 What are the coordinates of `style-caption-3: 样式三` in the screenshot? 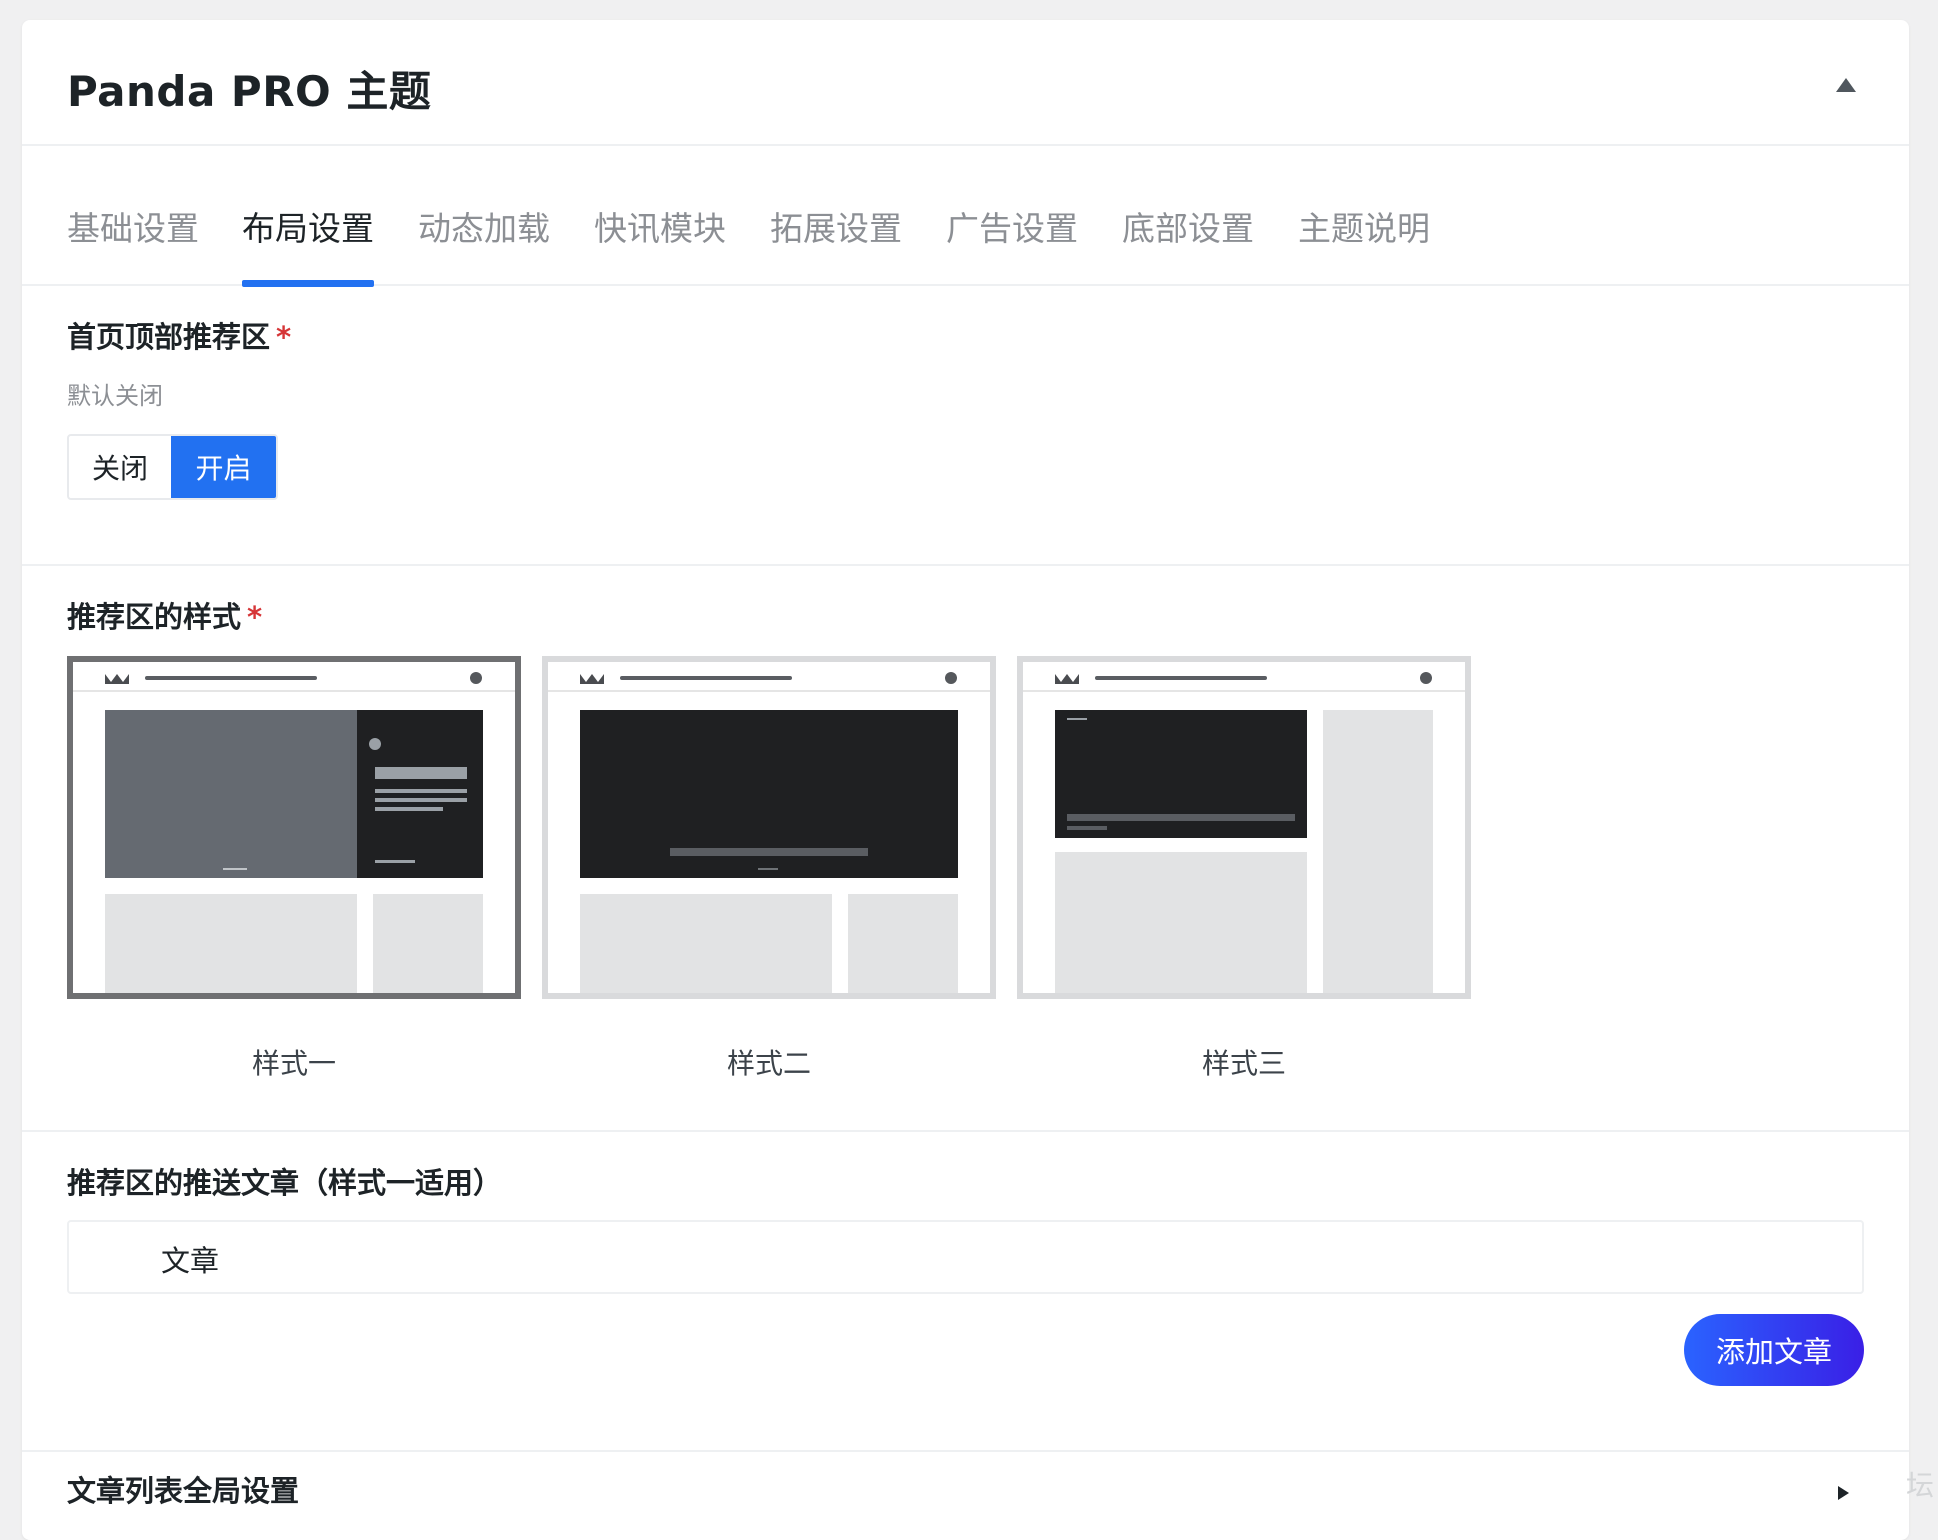 It's located at (1243, 1063).